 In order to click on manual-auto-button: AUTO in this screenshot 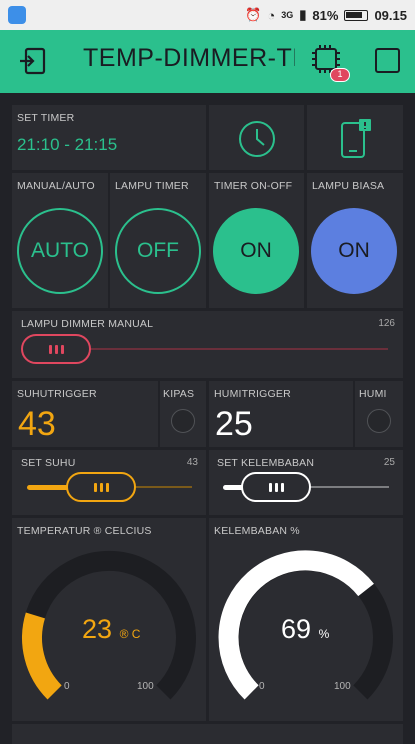, I will do `click(60, 251)`.